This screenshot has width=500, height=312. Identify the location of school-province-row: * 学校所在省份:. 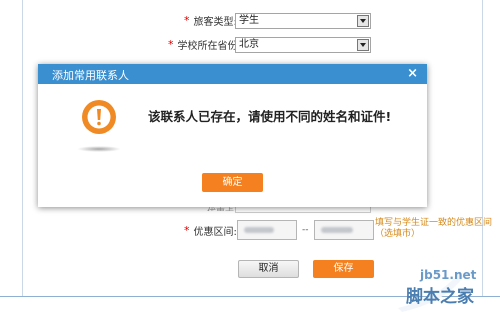
(204, 44).